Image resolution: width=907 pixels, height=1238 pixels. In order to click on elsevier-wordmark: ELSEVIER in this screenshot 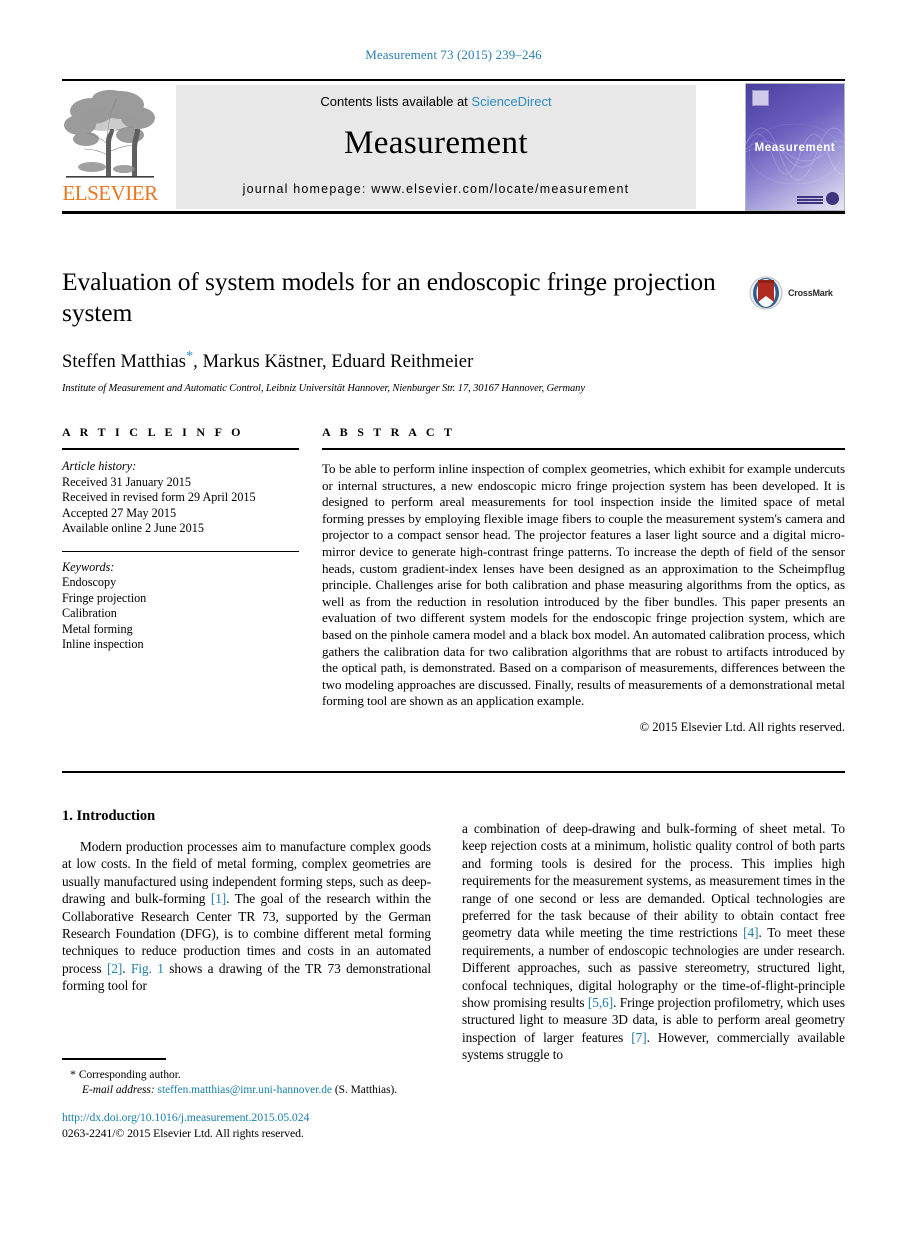, I will do `click(110, 193)`.